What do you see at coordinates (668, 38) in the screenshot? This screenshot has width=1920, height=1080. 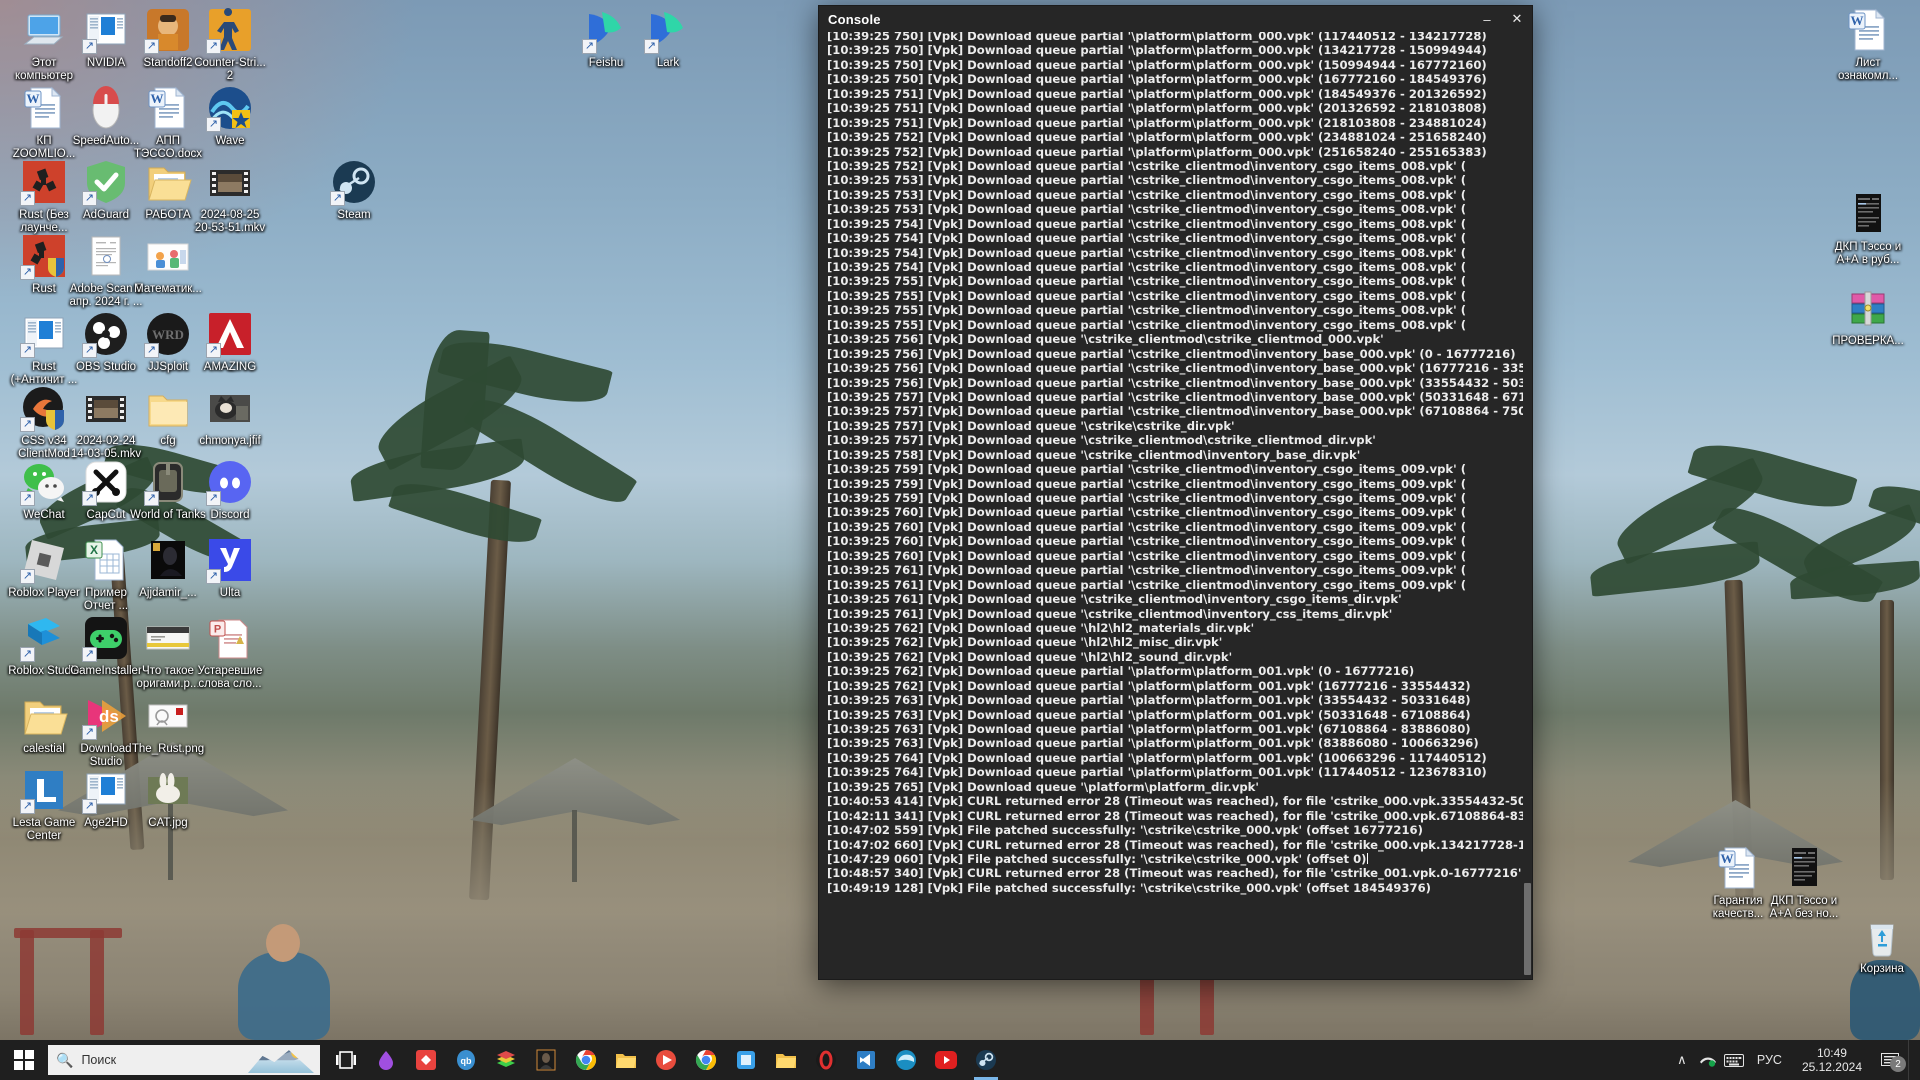 I see `desktop-icon: Lark` at bounding box center [668, 38].